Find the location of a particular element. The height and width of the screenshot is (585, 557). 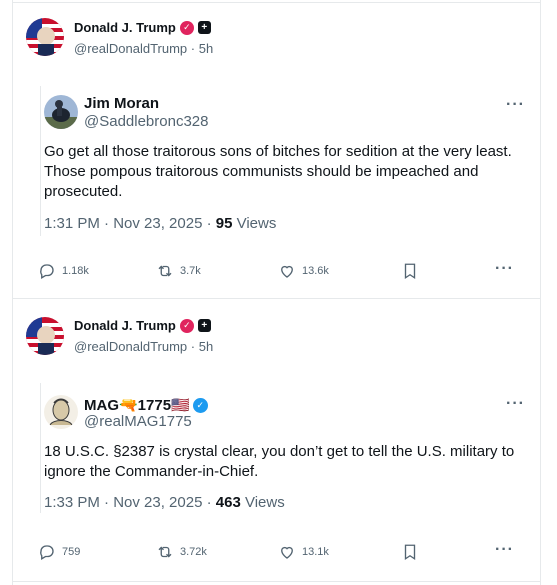

quoted-author-name: Jim Moran is located at coordinates (121, 103).